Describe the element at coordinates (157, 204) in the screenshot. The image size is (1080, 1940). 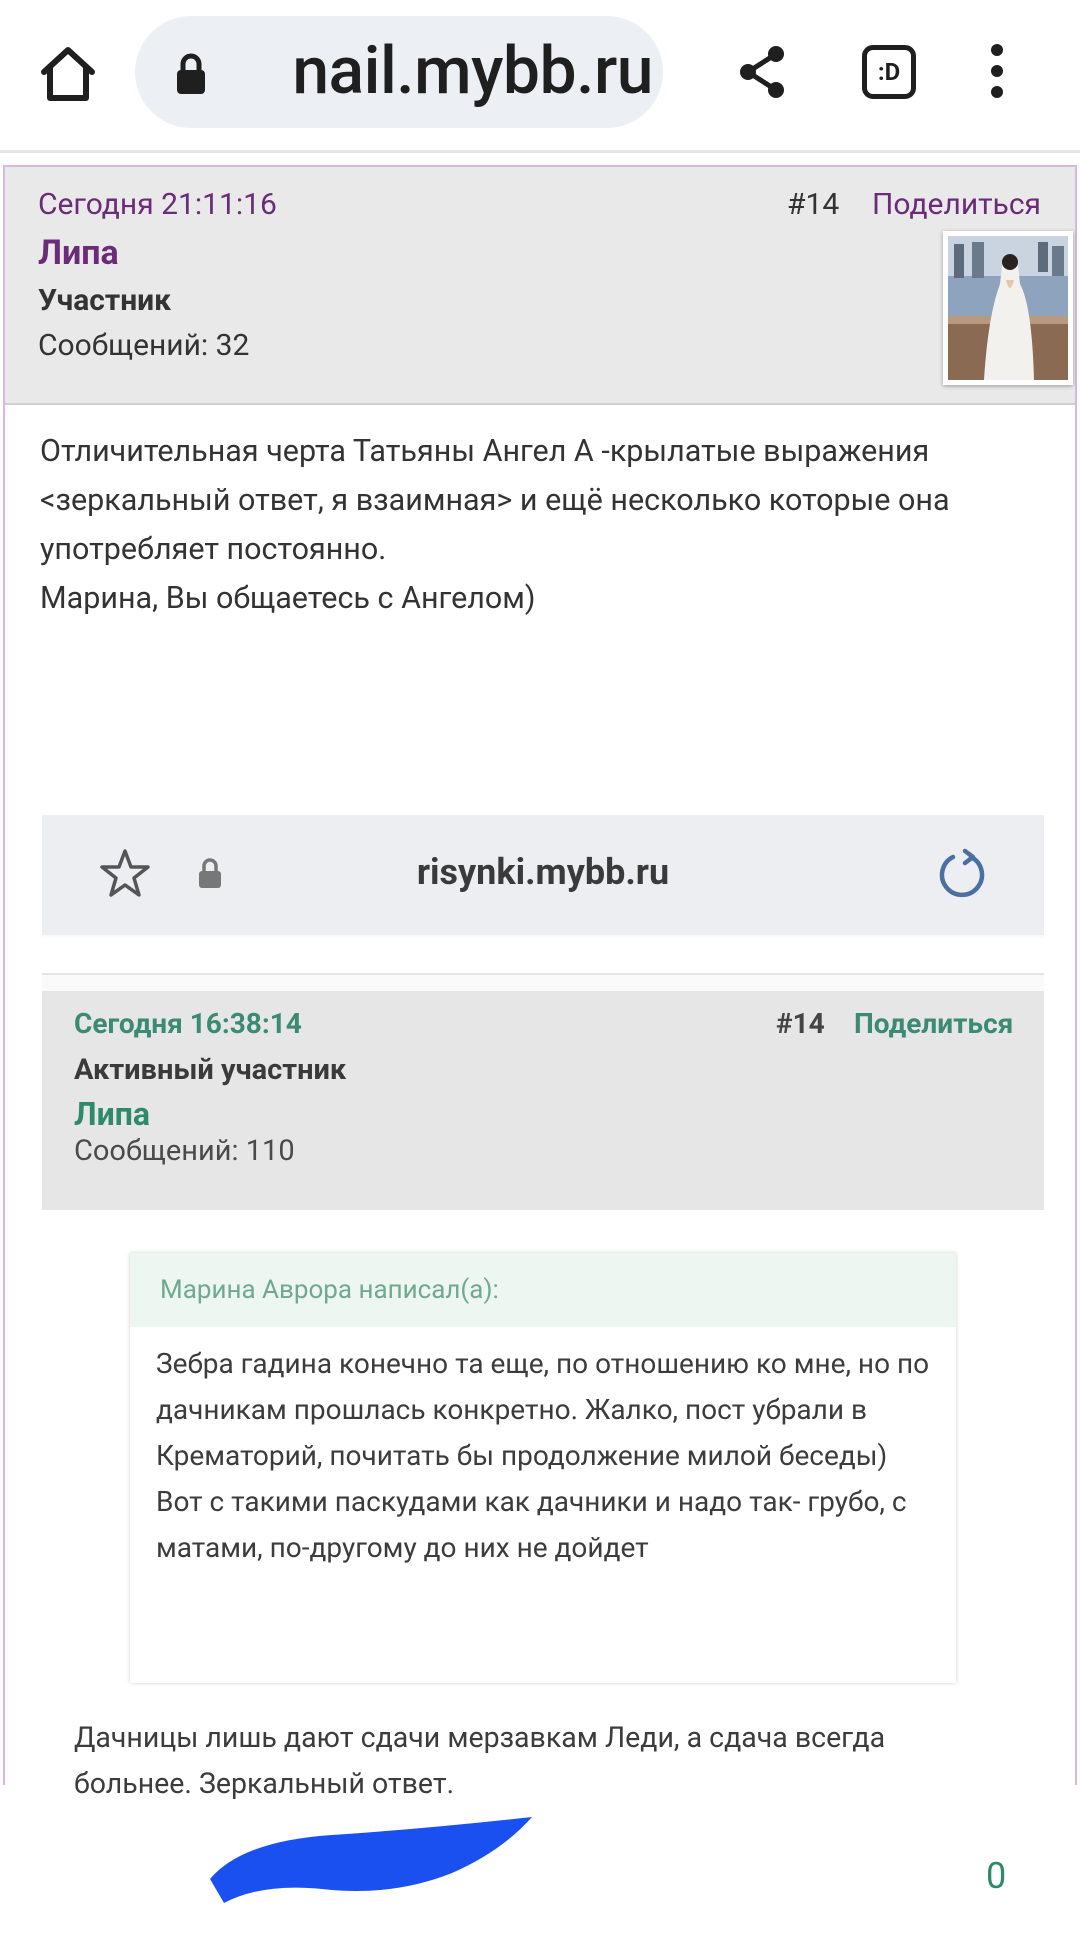
I see `post-timestamp: Сегодня 21:11:16` at that location.